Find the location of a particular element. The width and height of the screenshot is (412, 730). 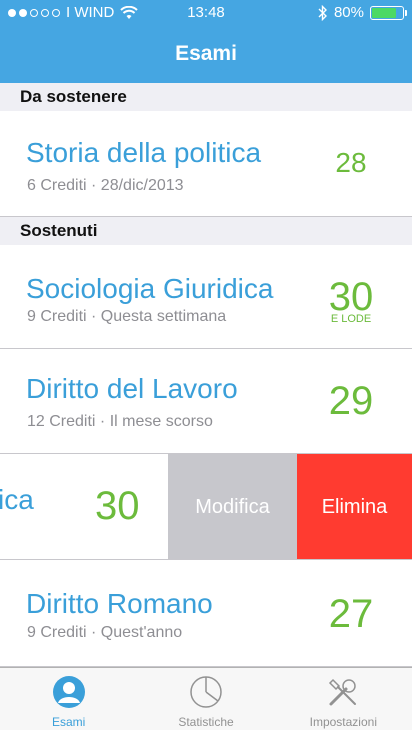

tab-impostazioni: Impostazioni is located at coordinates (343, 699).